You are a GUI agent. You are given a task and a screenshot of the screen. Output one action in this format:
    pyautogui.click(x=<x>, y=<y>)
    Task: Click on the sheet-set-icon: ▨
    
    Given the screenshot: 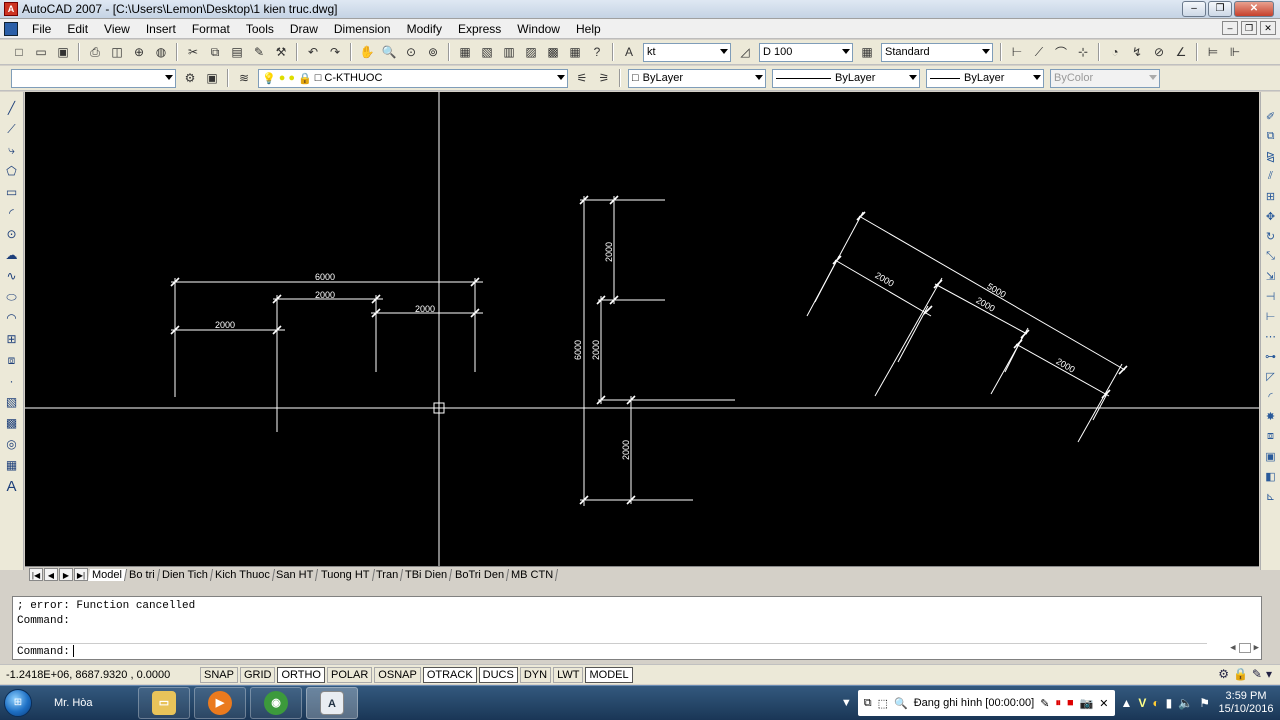 What is the action you would take?
    pyautogui.click(x=531, y=52)
    